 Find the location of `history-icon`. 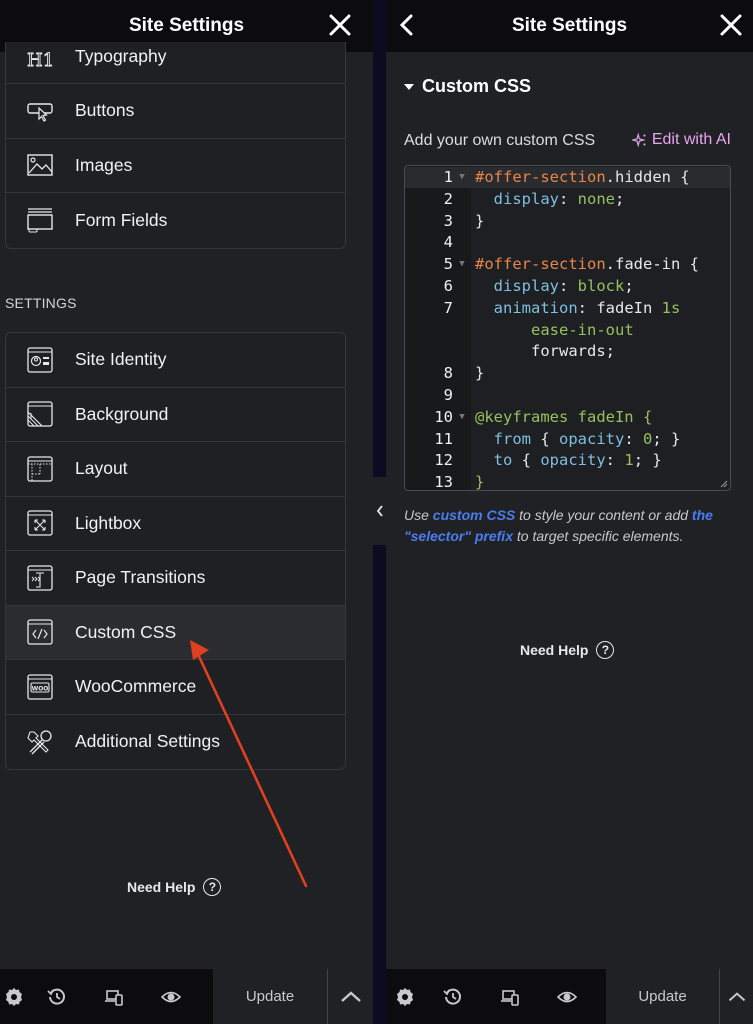

history-icon is located at coordinates (451, 996).